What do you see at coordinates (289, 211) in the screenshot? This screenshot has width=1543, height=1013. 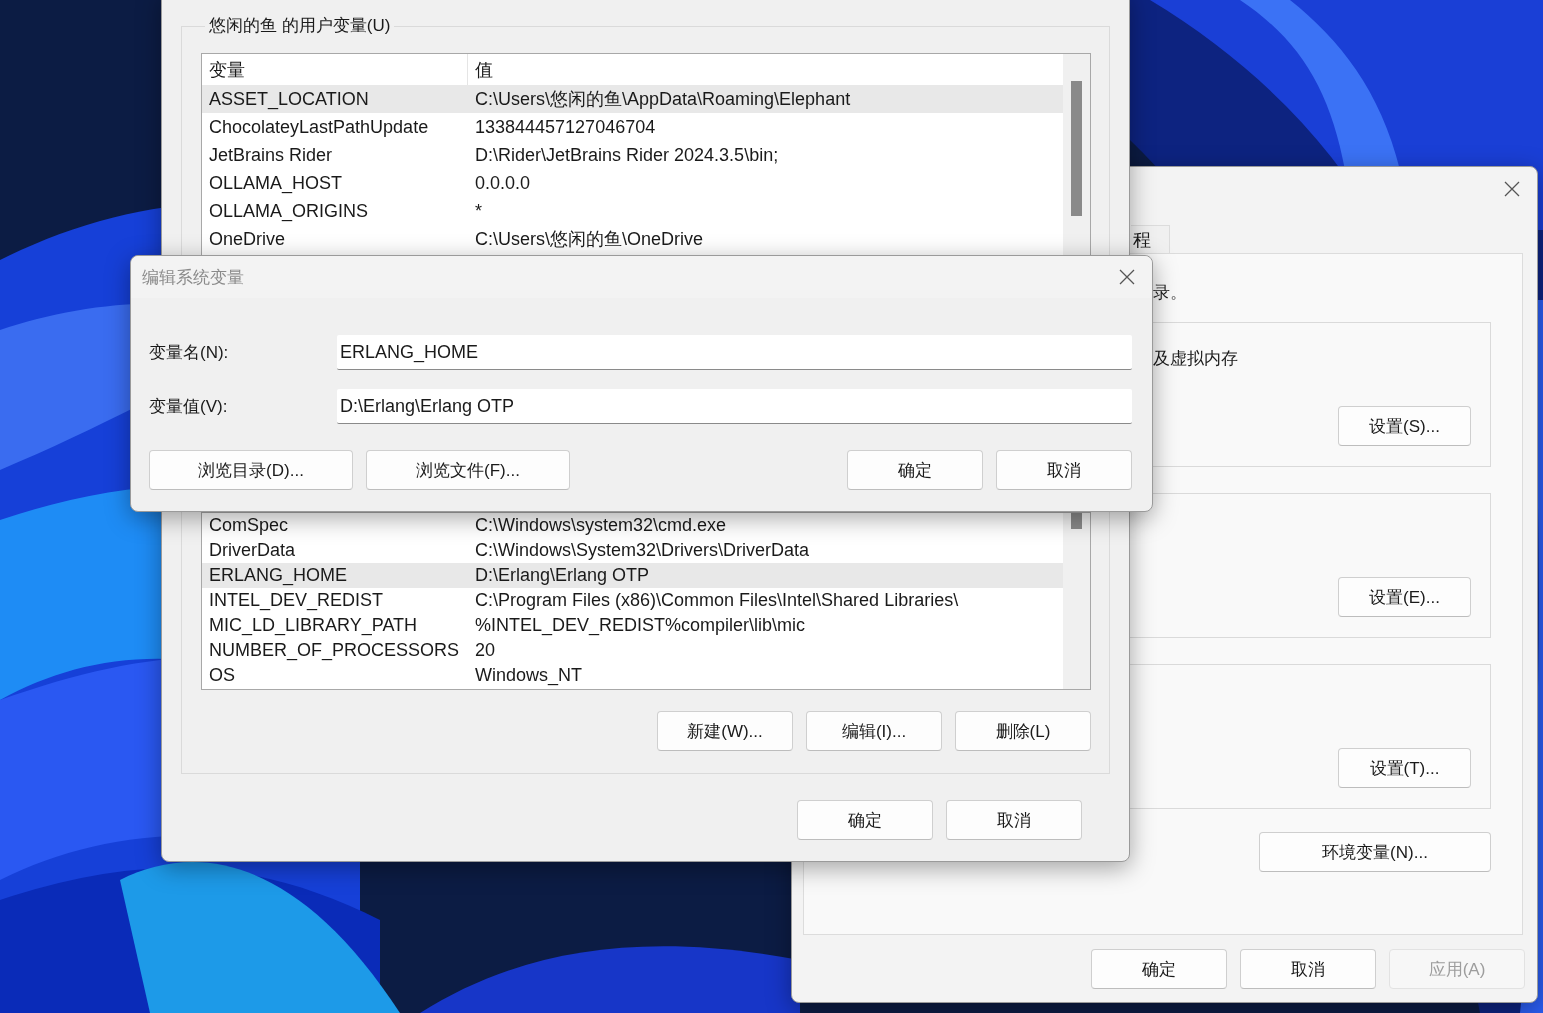 I see `variable-name: OLLAMA_ORIGINS` at bounding box center [289, 211].